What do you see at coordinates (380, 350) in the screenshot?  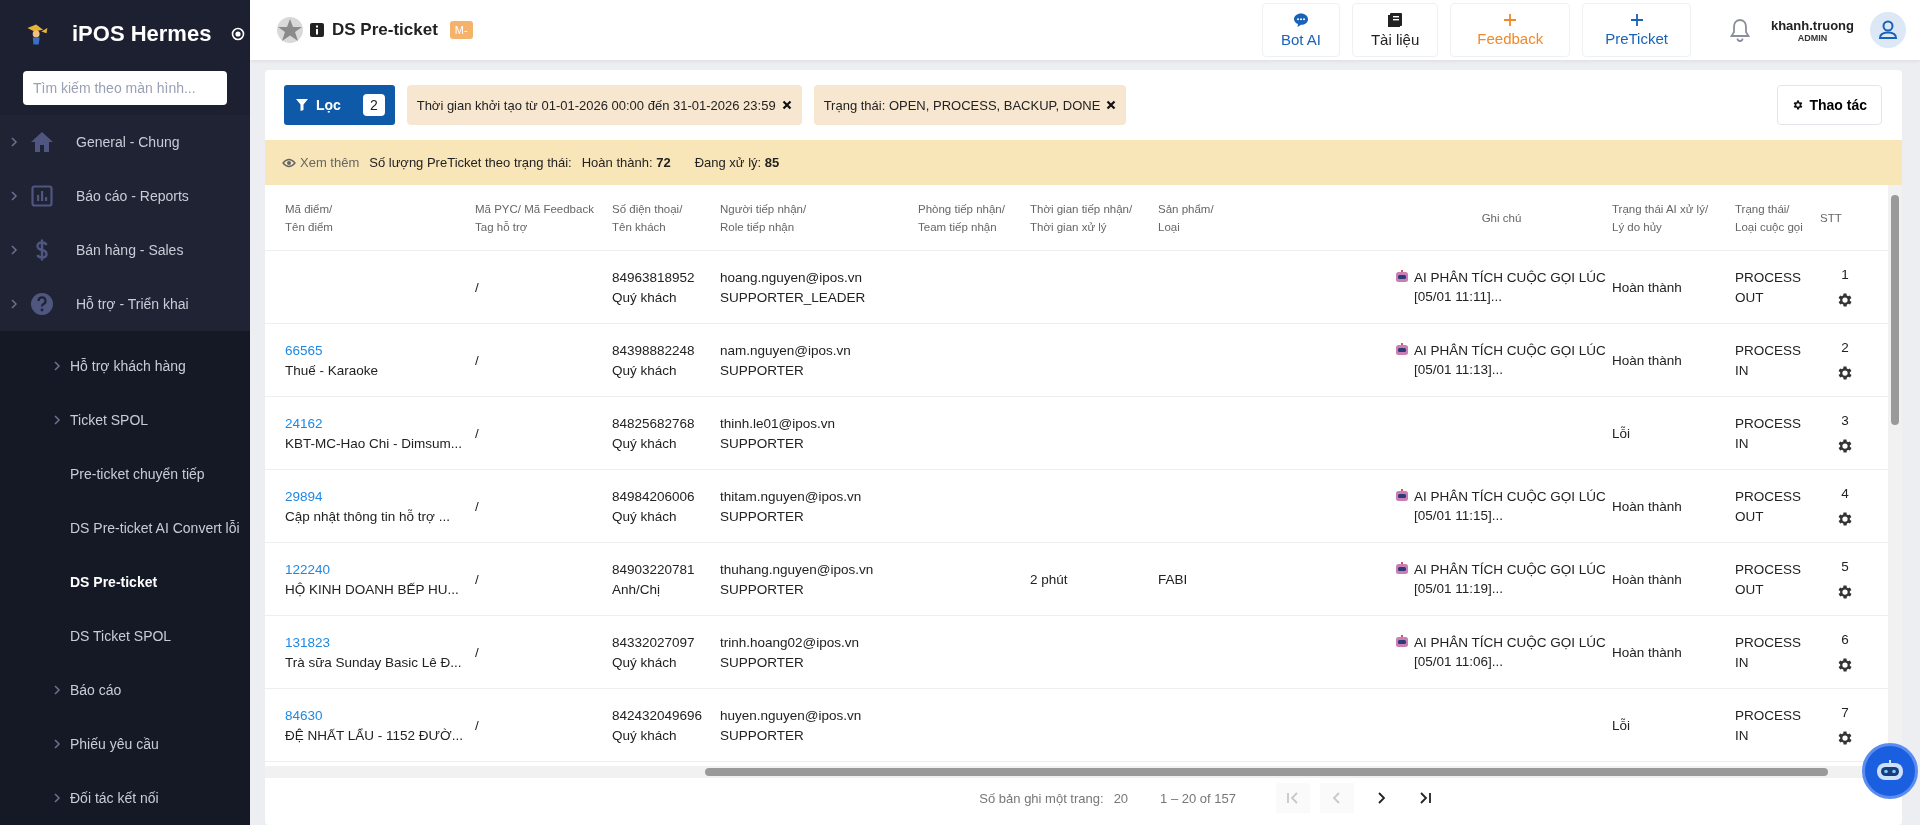 I see `store-code-link: 66565` at bounding box center [380, 350].